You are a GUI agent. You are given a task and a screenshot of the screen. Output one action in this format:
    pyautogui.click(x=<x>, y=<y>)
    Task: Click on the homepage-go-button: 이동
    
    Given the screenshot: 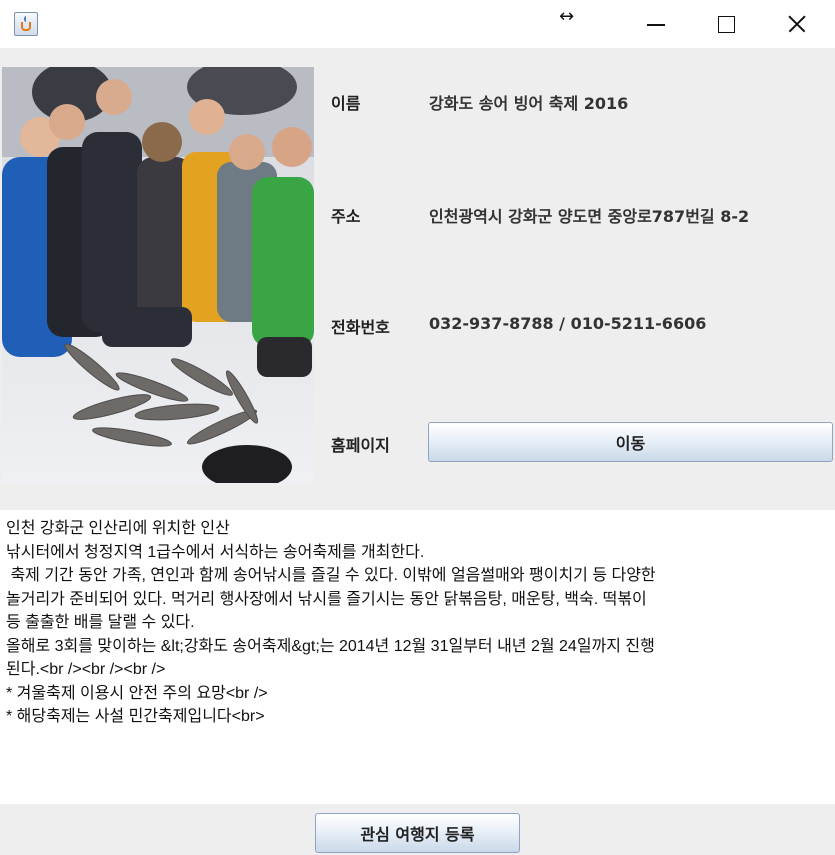 What is the action you would take?
    pyautogui.click(x=630, y=442)
    